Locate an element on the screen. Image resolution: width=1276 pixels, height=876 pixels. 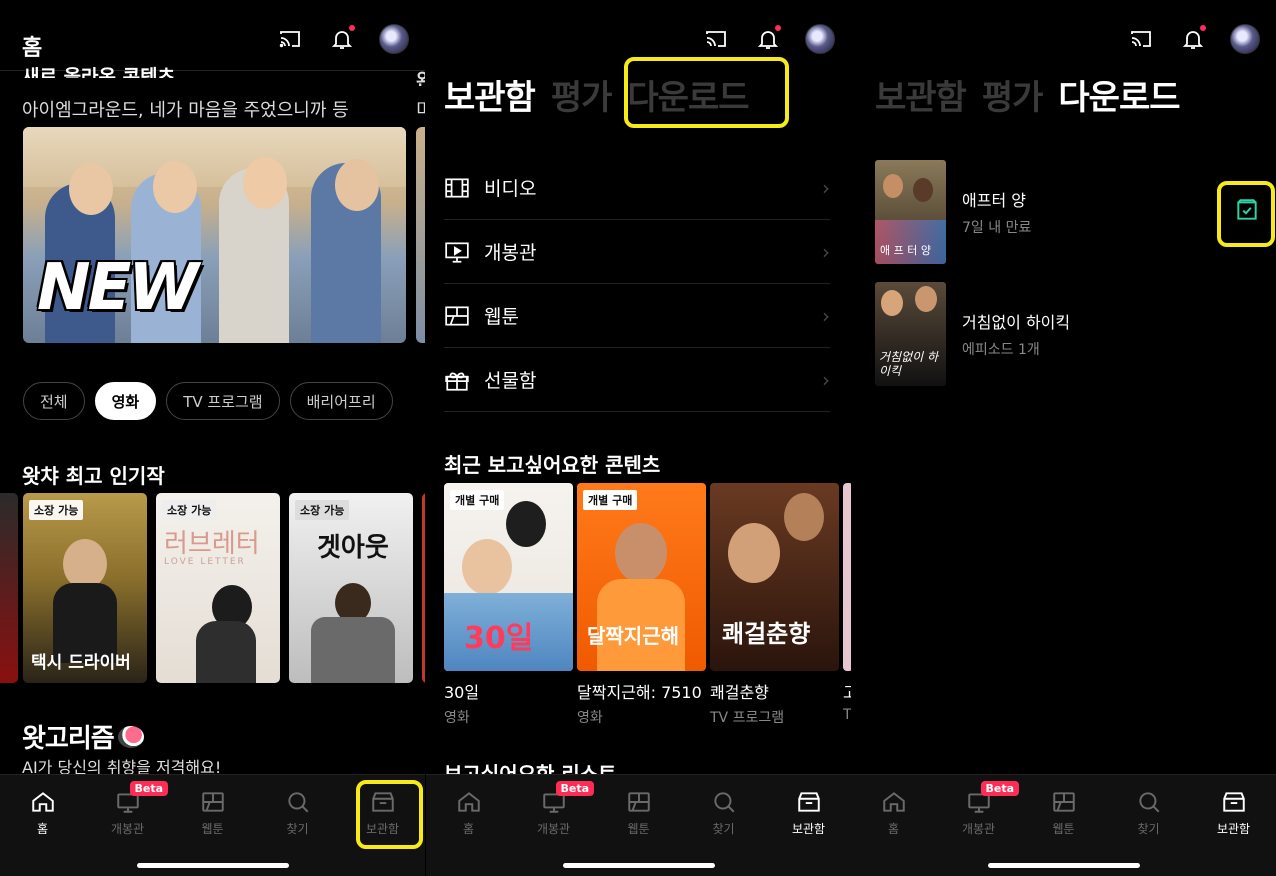
library-tabs: 보관함 평가 다운로드 is located at coordinates (1028, 94).